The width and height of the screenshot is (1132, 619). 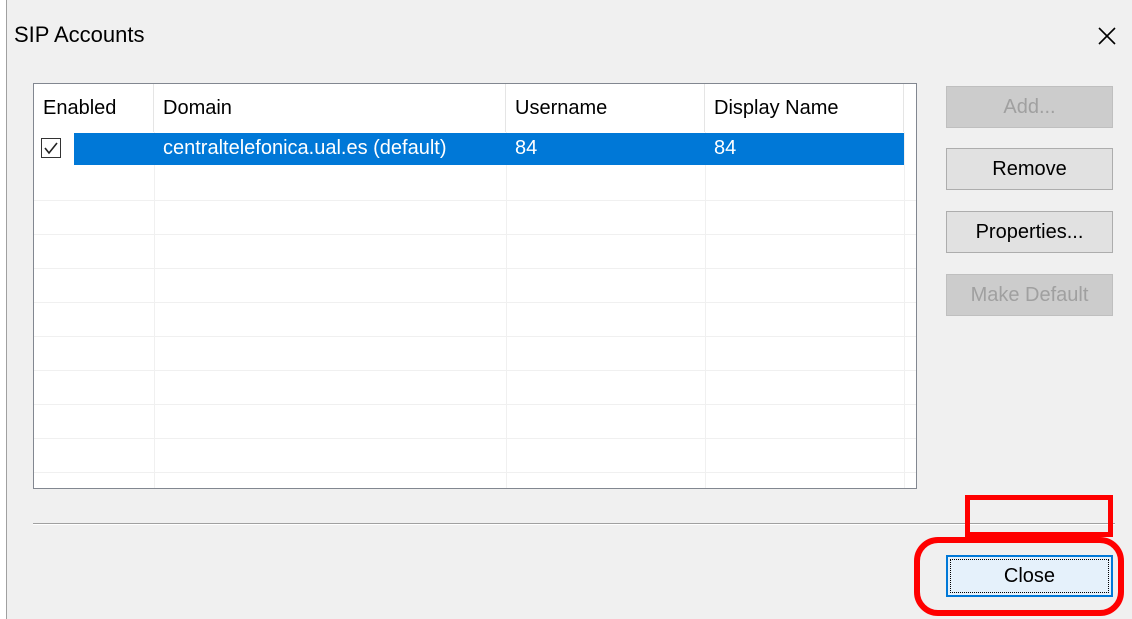 What do you see at coordinates (94, 108) in the screenshot?
I see `column-header-enabled: Enabled` at bounding box center [94, 108].